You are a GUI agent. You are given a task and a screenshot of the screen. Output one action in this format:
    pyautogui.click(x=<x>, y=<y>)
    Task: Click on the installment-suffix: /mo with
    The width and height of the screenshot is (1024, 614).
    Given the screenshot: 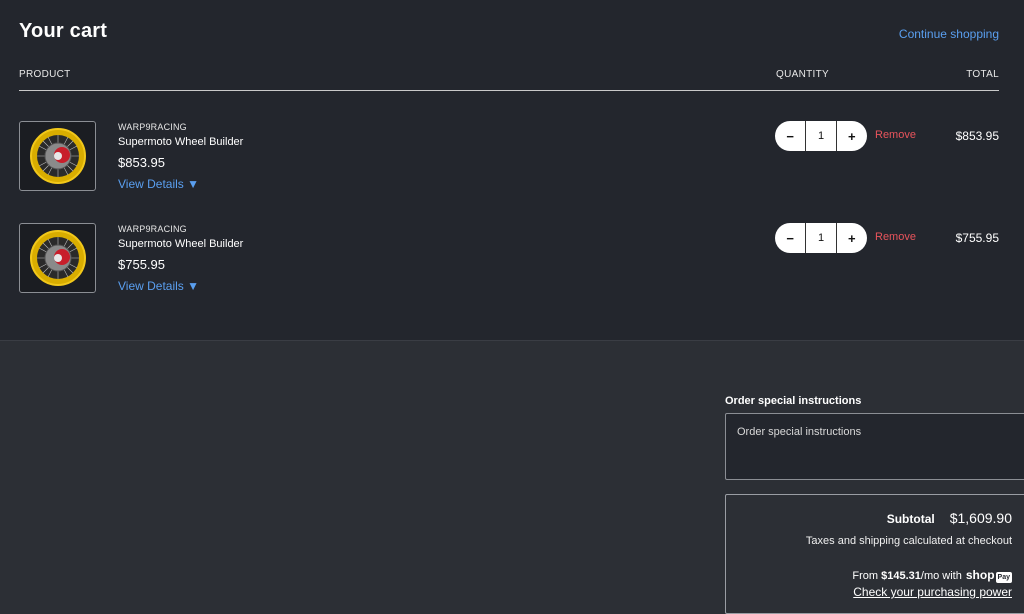 What is the action you would take?
    pyautogui.click(x=941, y=575)
    